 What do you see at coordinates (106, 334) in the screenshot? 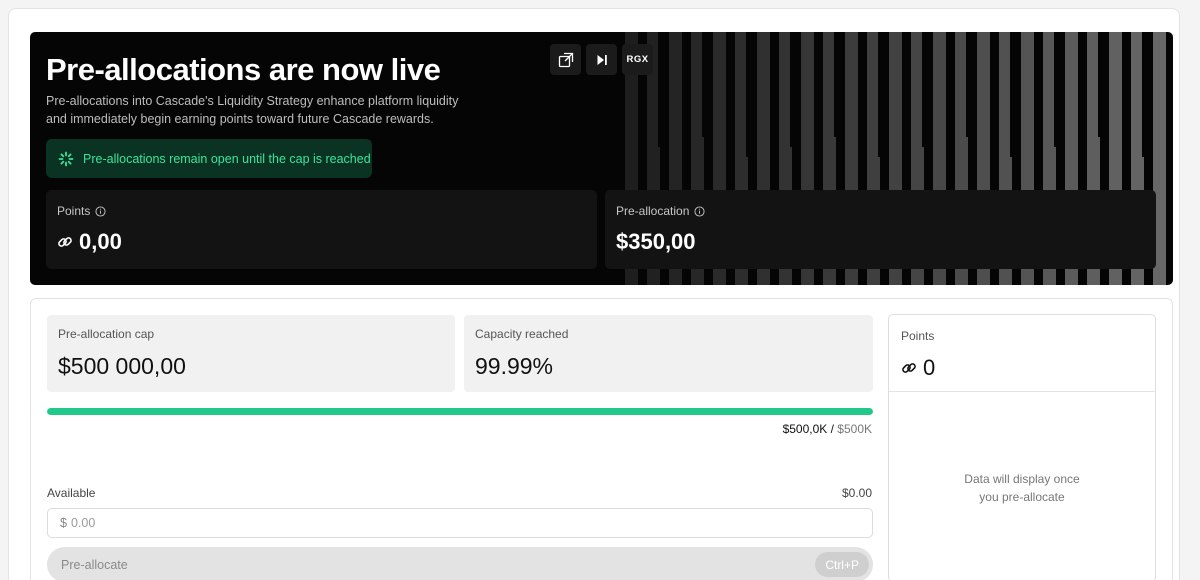
I see `cap-label: Pre-allocation cap` at bounding box center [106, 334].